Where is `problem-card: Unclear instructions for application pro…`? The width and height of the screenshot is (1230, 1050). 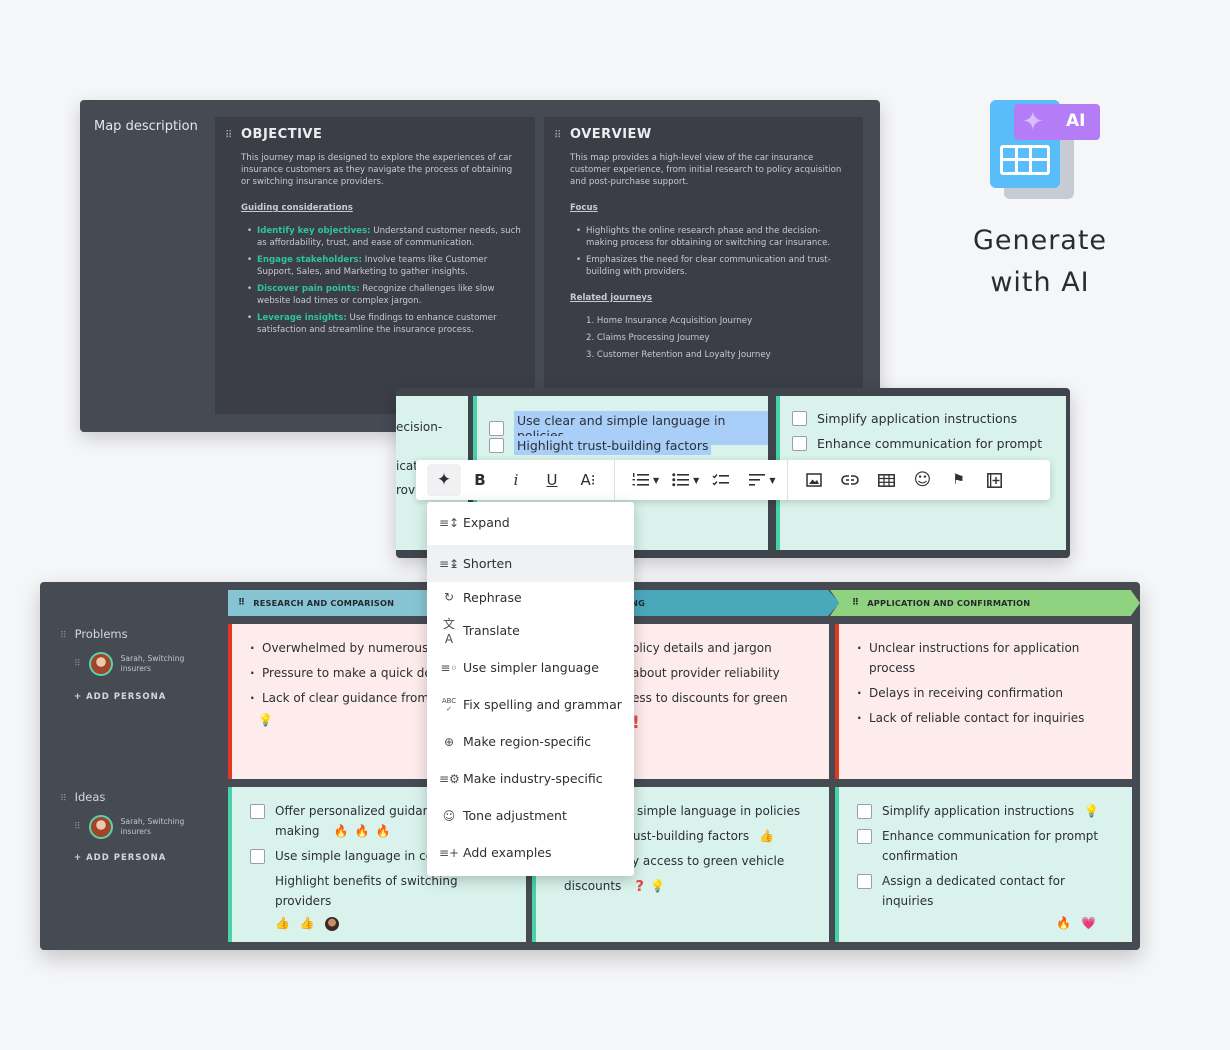 problem-card: Unclear instructions for application pro… is located at coordinates (983, 701).